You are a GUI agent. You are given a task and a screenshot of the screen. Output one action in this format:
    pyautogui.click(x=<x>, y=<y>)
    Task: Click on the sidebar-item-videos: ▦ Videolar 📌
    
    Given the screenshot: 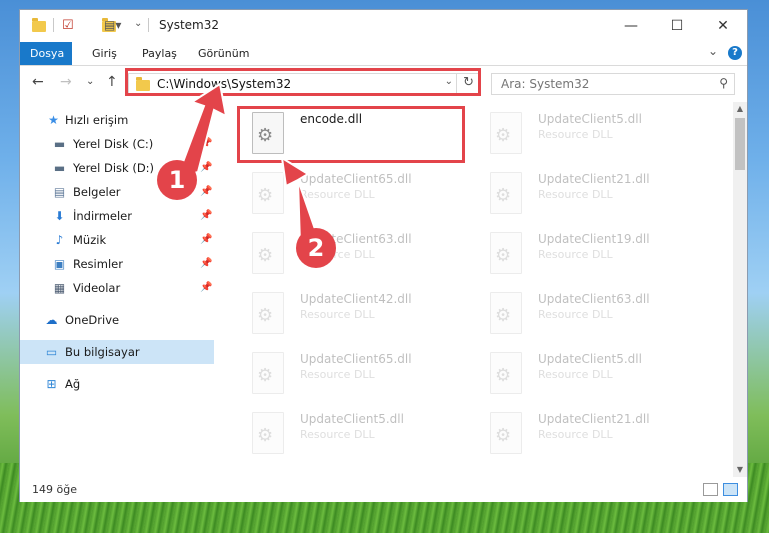 What is the action you would take?
    pyautogui.click(x=117, y=288)
    